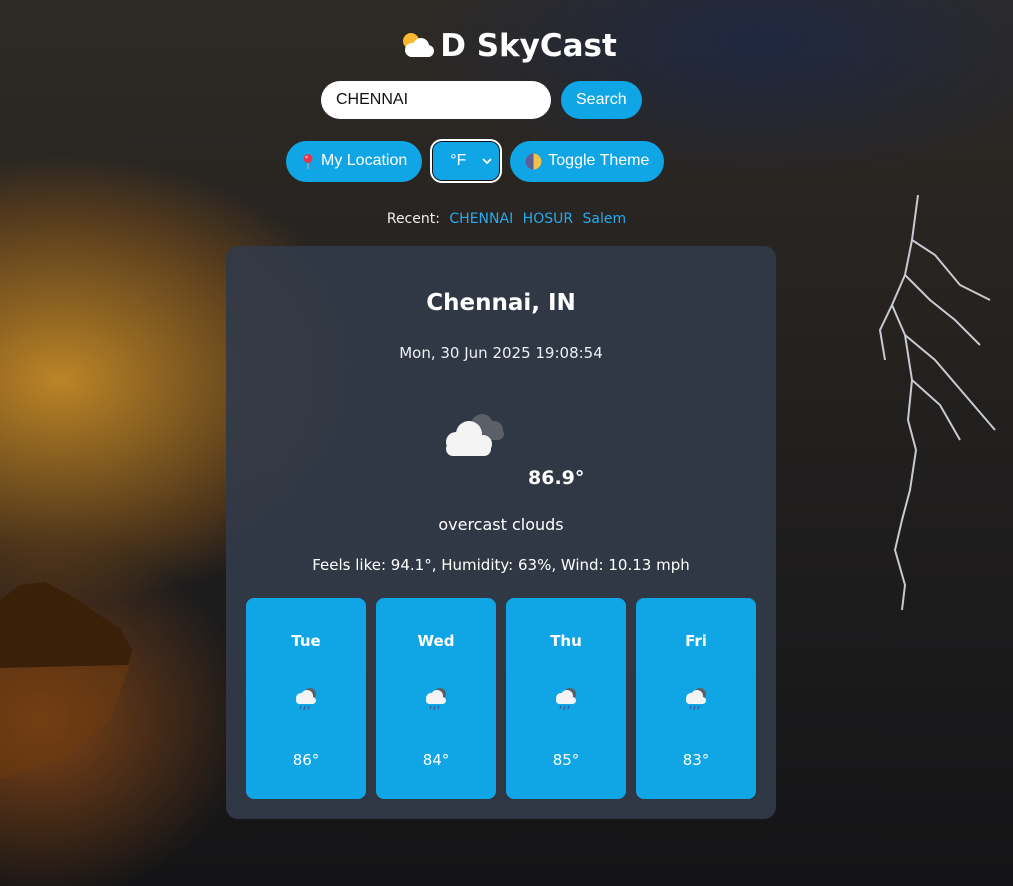  What do you see at coordinates (475, 435) in the screenshot?
I see `overcast-clouds-icon` at bounding box center [475, 435].